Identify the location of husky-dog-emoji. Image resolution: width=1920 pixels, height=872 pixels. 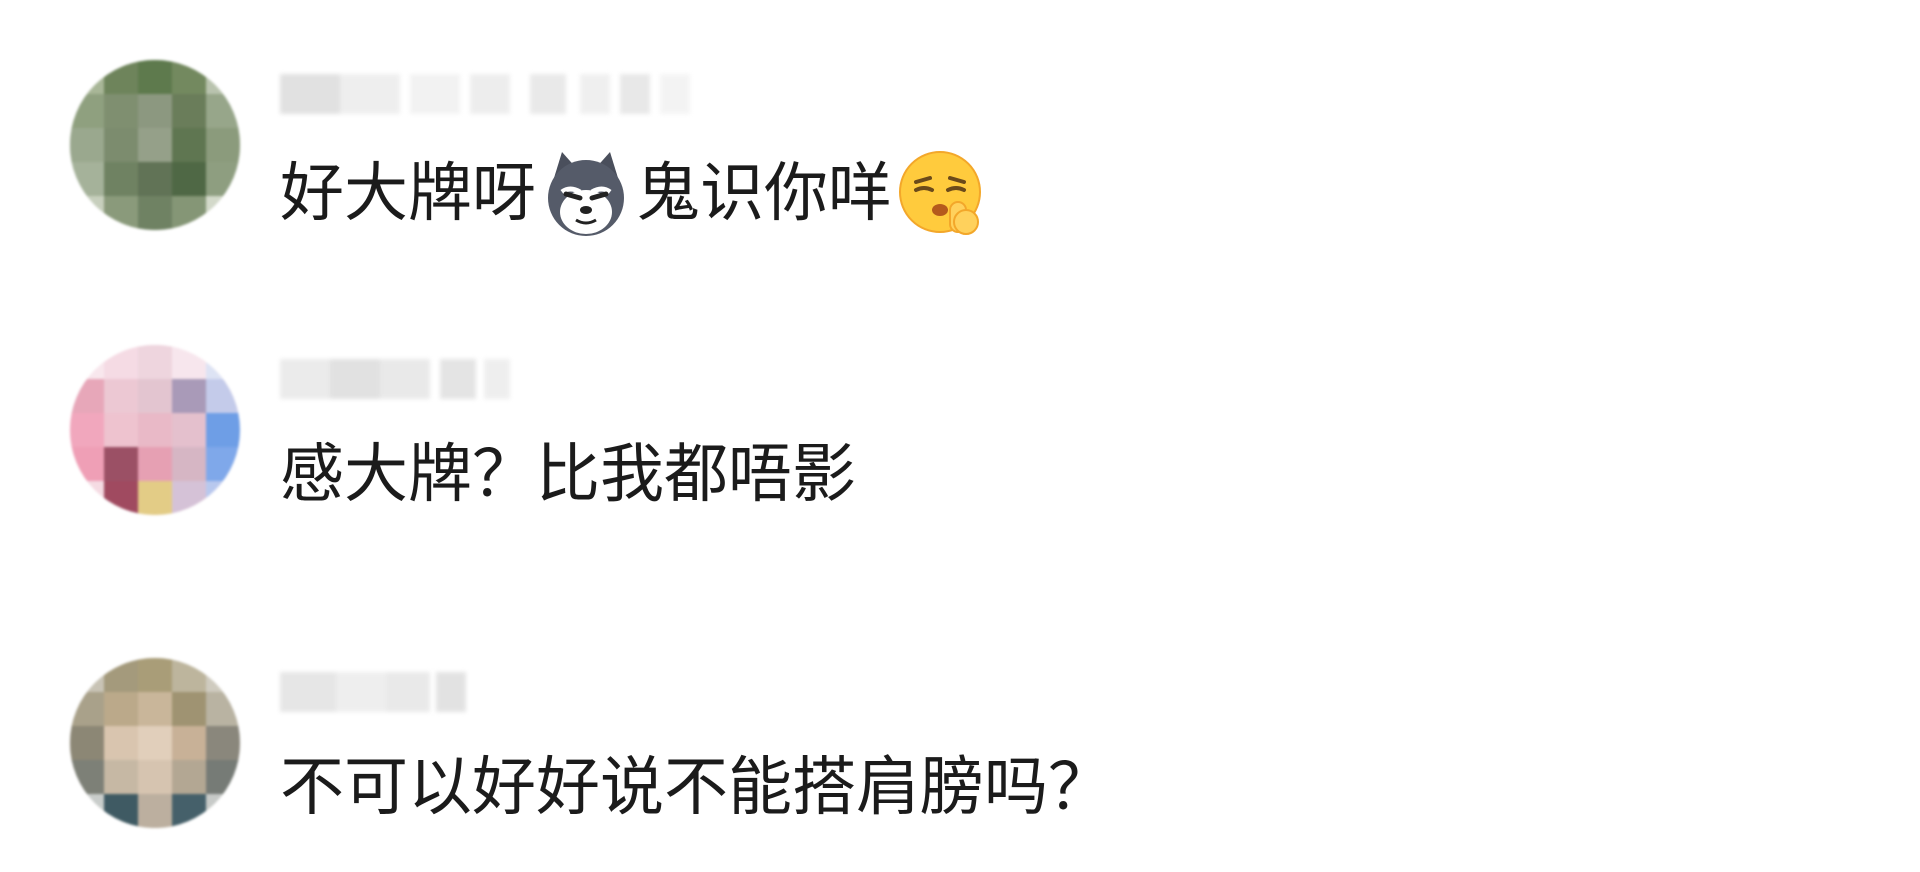
(586, 194).